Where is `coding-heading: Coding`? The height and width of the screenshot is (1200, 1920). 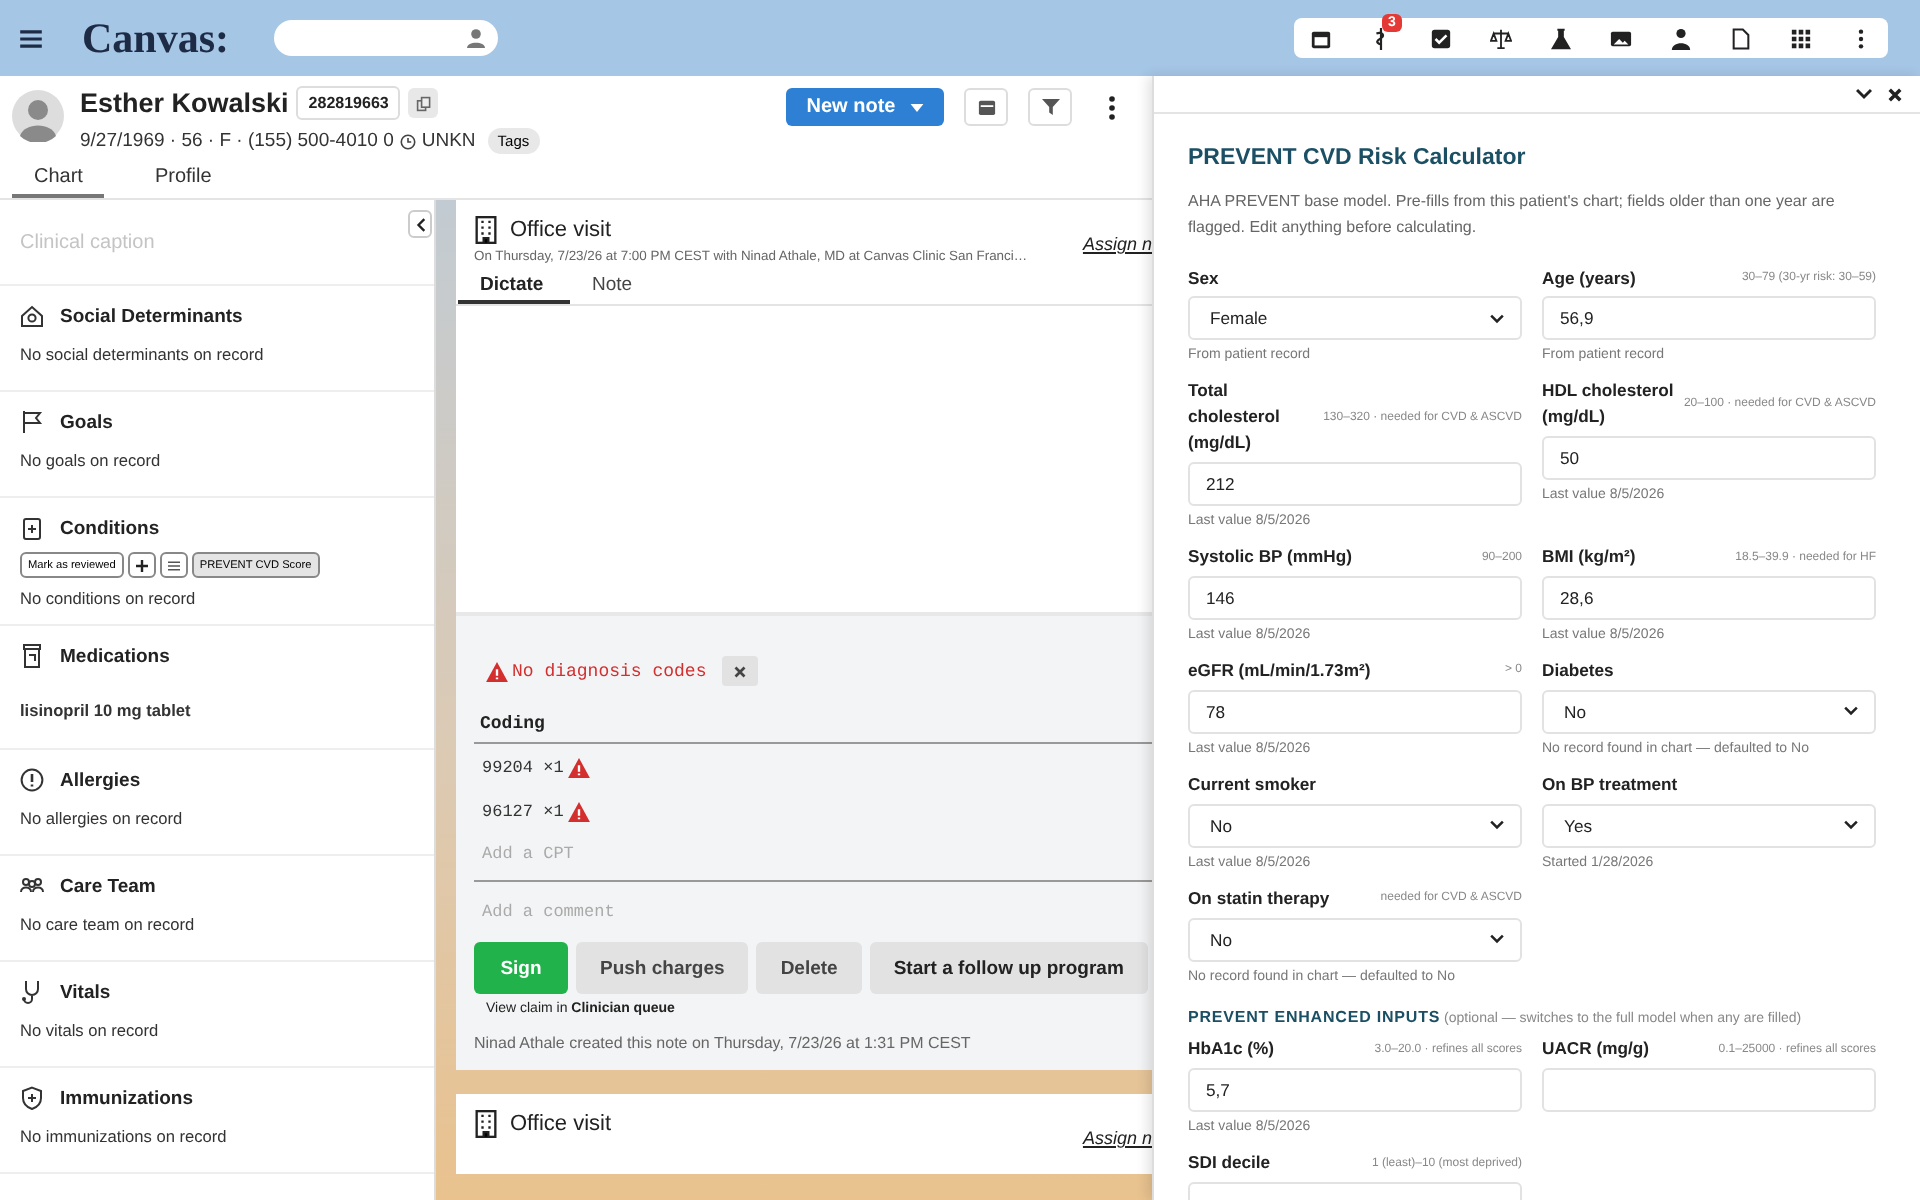
coding-heading: Coding is located at coordinates (813, 715).